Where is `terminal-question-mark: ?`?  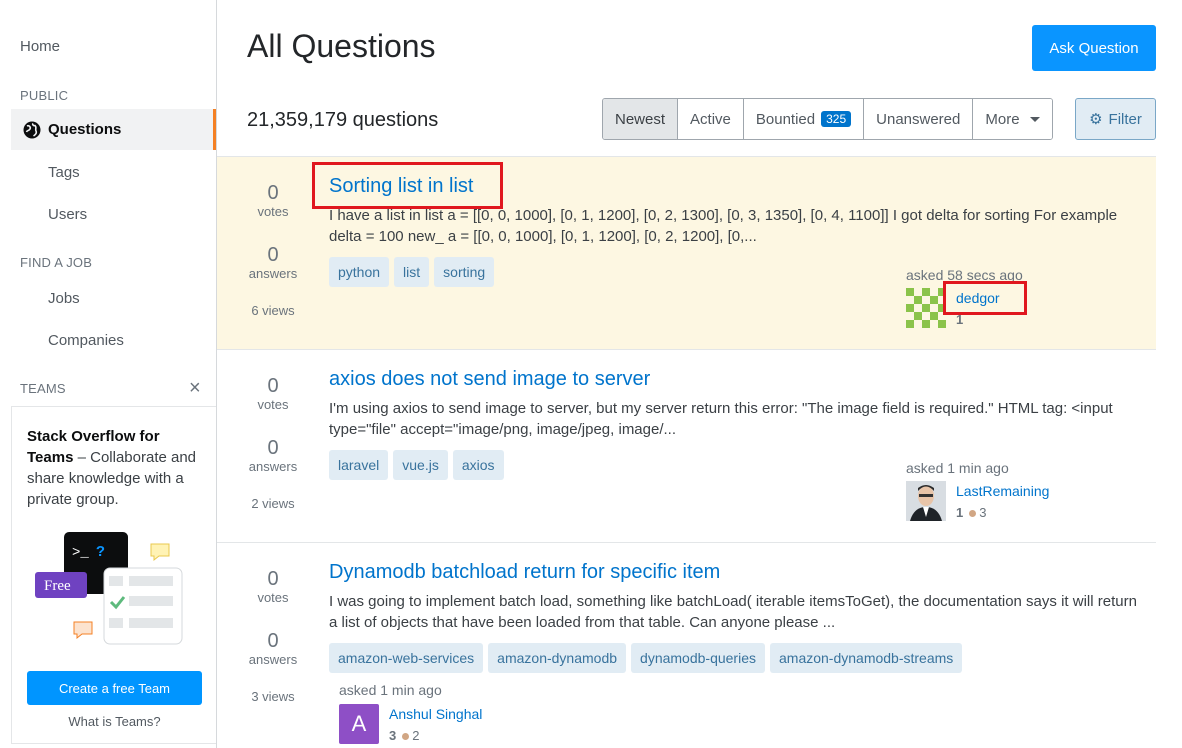 terminal-question-mark: ? is located at coordinates (100, 552).